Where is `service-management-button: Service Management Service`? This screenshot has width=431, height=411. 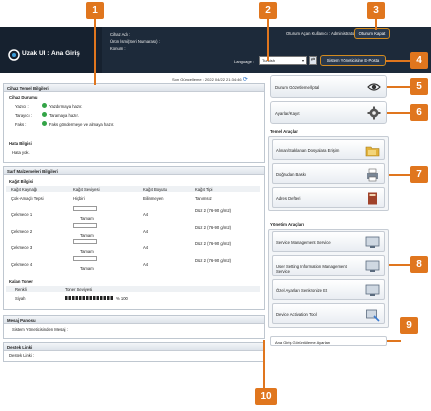 service-management-button: Service Management Service is located at coordinates (328, 241).